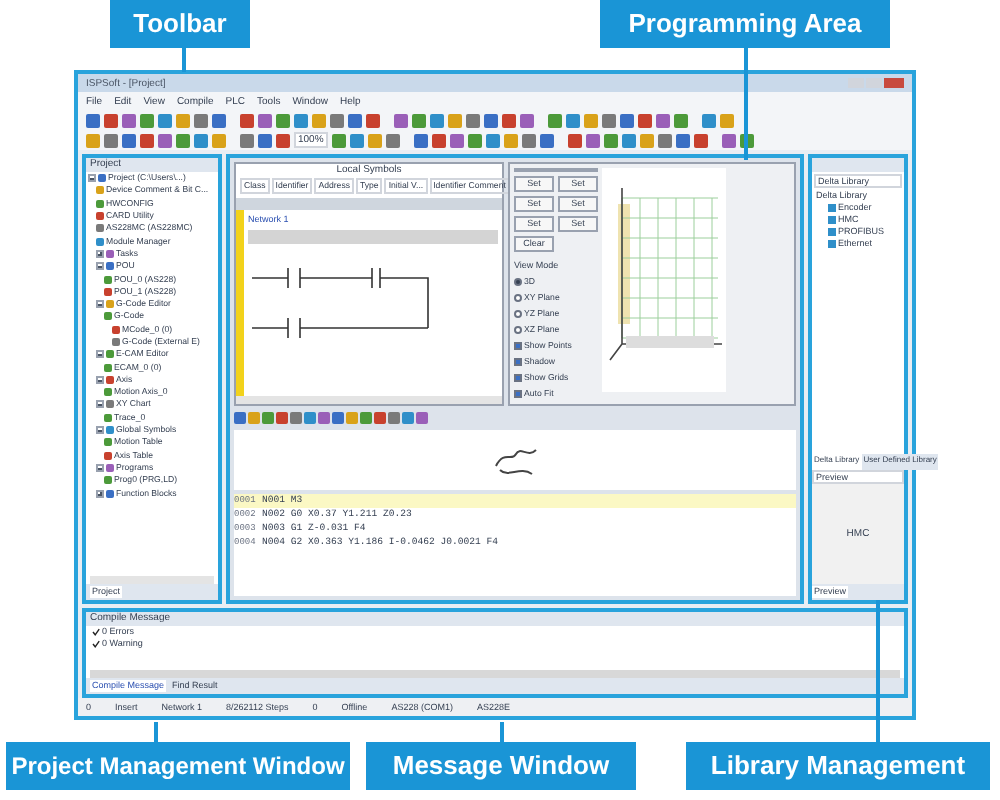  What do you see at coordinates (858, 165) in the screenshot?
I see `panel-title-bar` at bounding box center [858, 165].